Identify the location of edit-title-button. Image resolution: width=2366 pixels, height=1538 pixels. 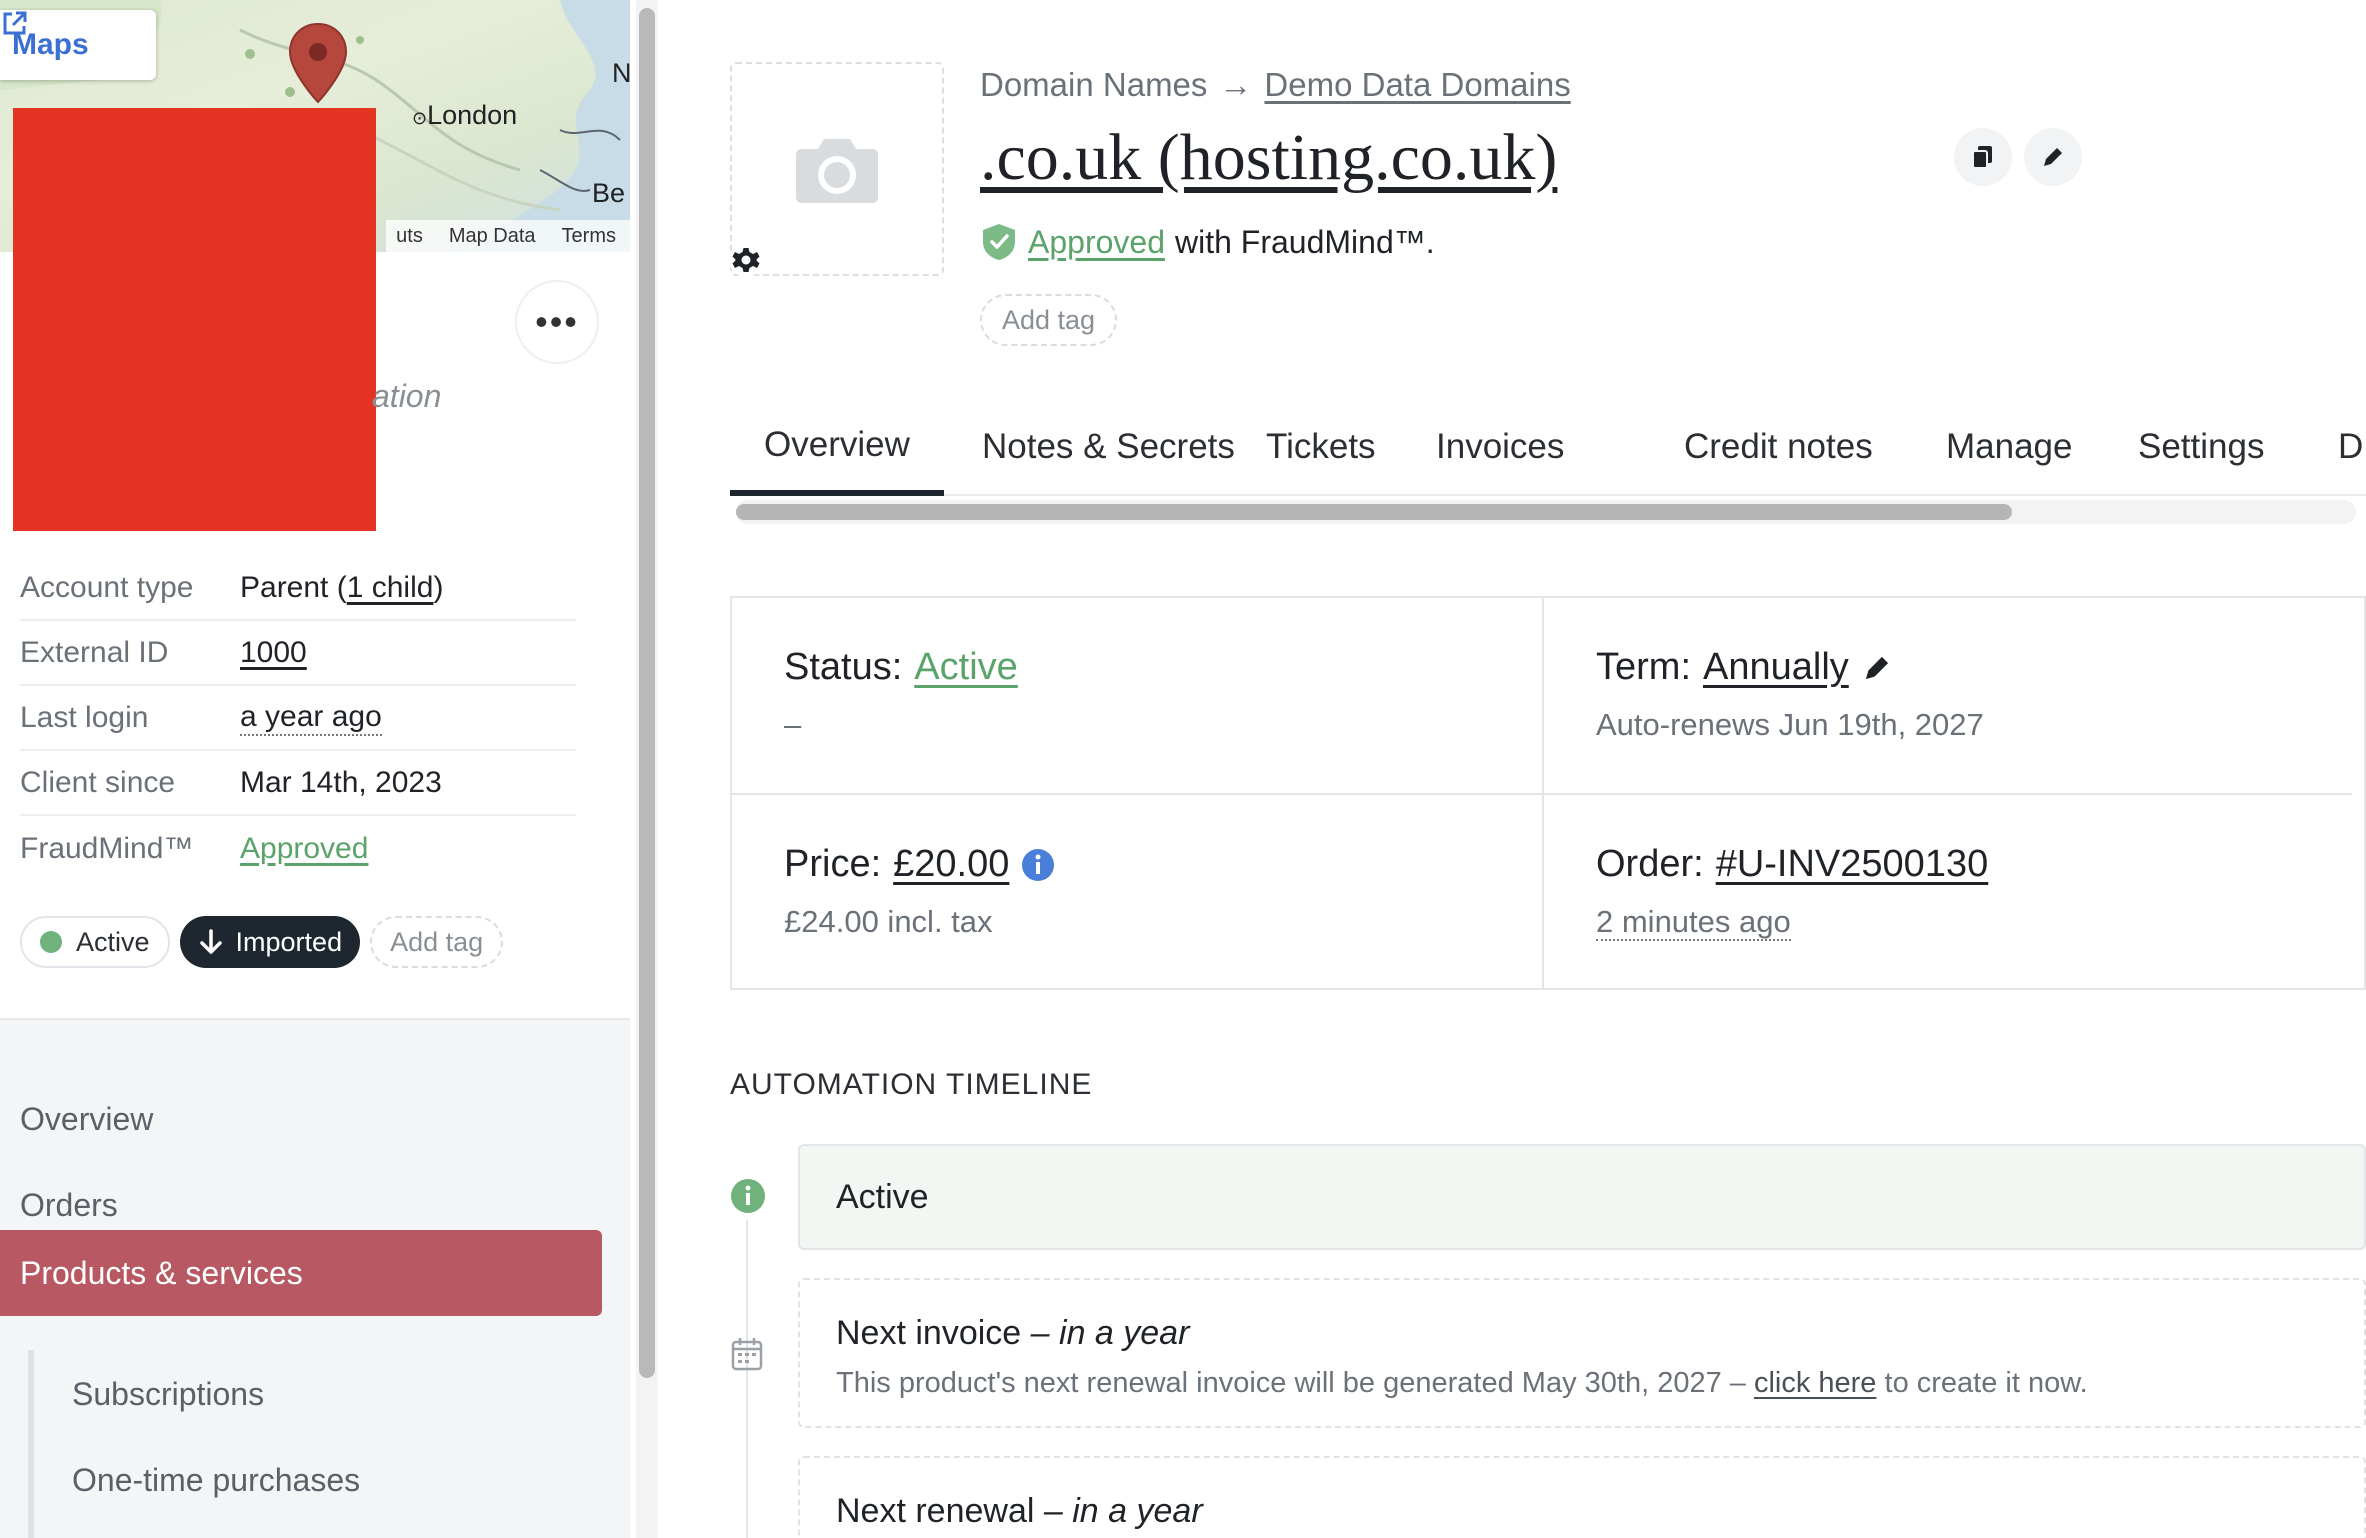
(2053, 157).